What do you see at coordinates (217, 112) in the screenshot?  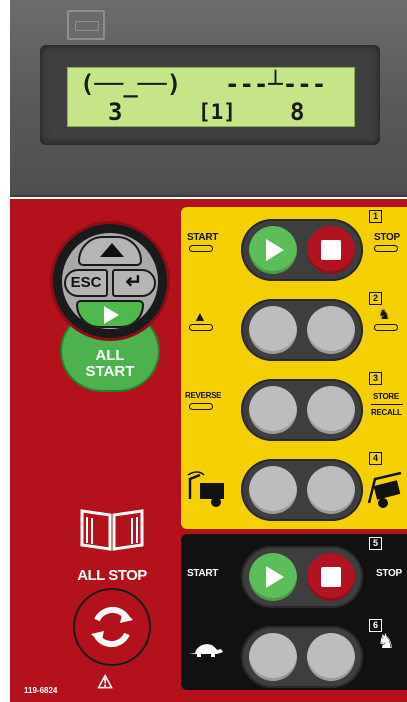 I see `lcd-value-mid: [1]` at bounding box center [217, 112].